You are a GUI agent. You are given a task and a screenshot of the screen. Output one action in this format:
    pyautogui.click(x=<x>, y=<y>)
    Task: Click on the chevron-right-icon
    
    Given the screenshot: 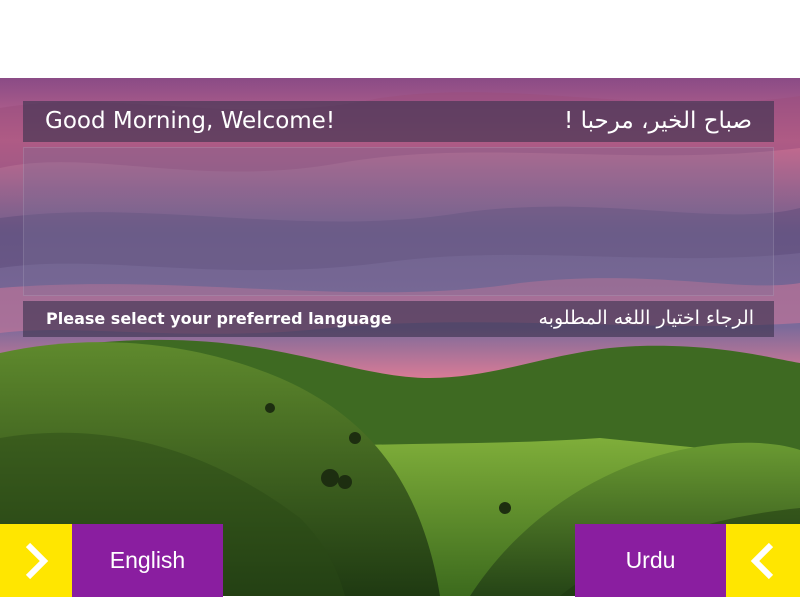 What is the action you would take?
    pyautogui.click(x=36, y=560)
    